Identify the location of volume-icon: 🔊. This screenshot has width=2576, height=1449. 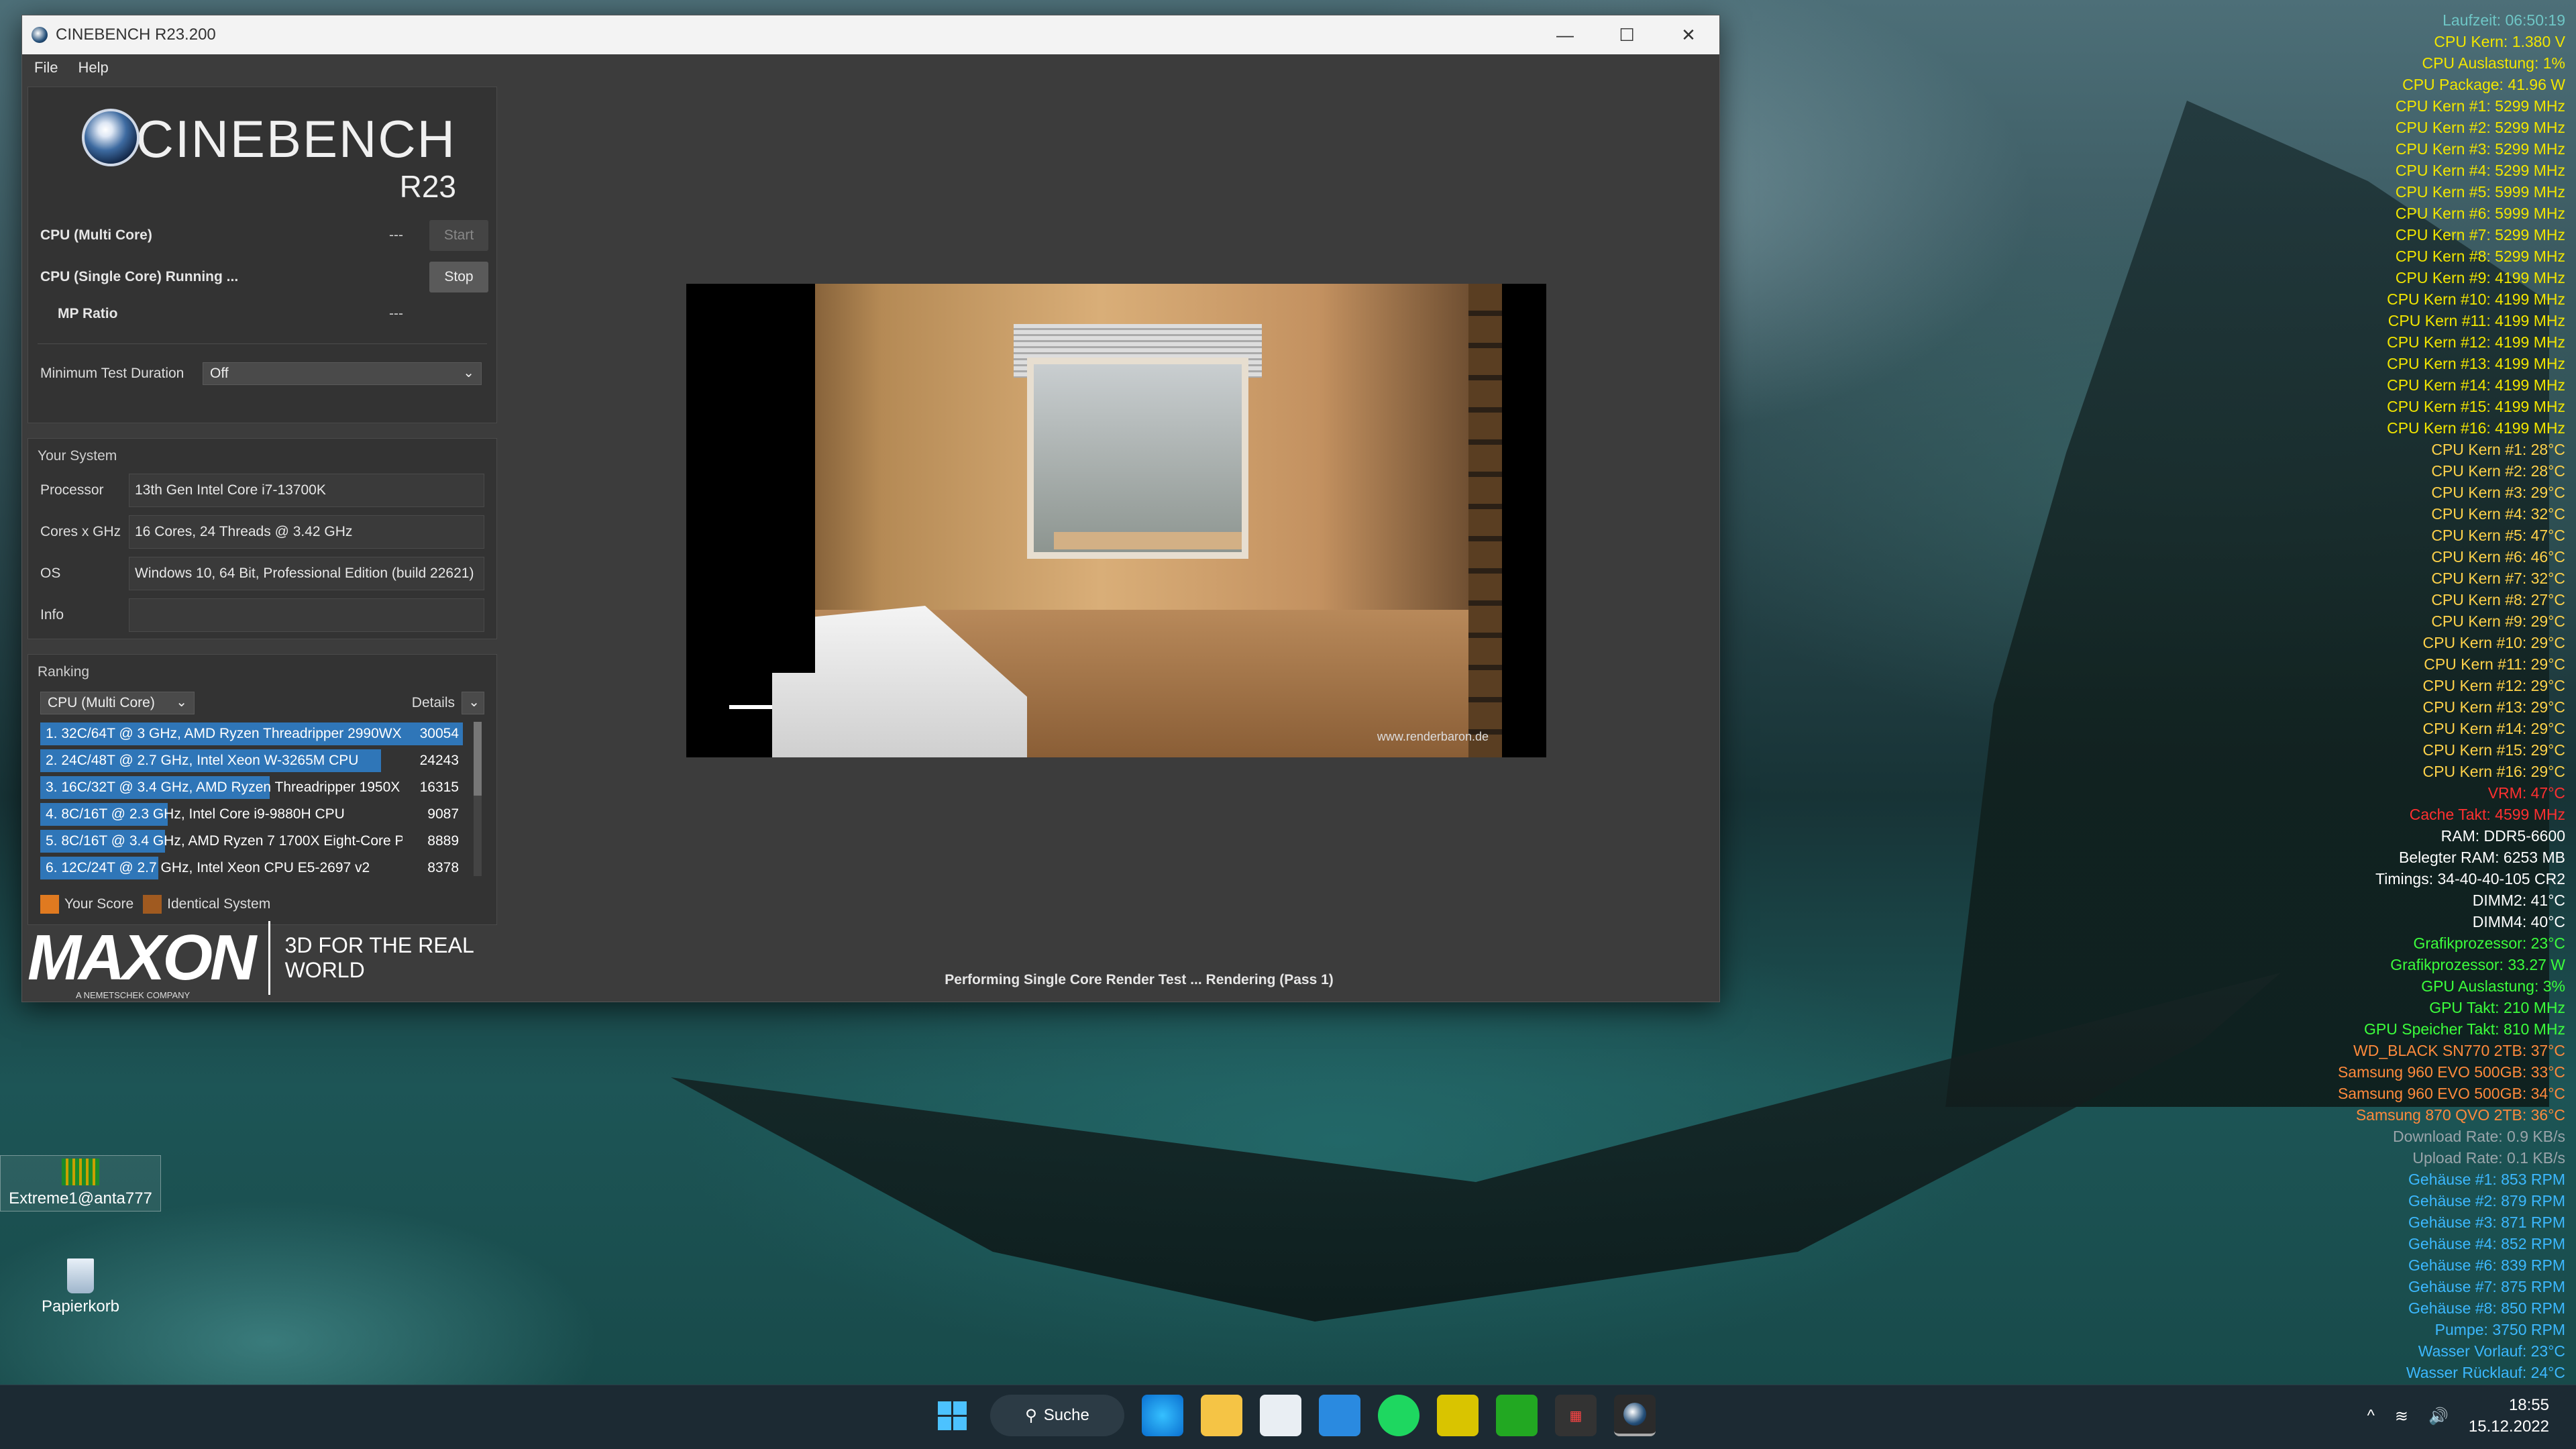
(2438, 1416).